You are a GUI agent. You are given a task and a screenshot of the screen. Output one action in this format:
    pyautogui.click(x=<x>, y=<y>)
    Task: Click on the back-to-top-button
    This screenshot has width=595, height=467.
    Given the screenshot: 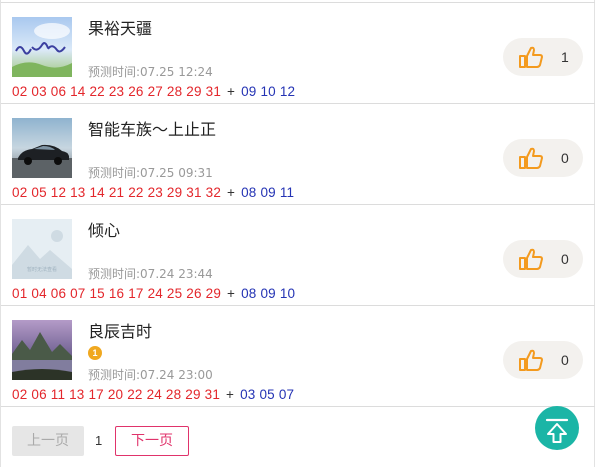 What is the action you would take?
    pyautogui.click(x=557, y=428)
    